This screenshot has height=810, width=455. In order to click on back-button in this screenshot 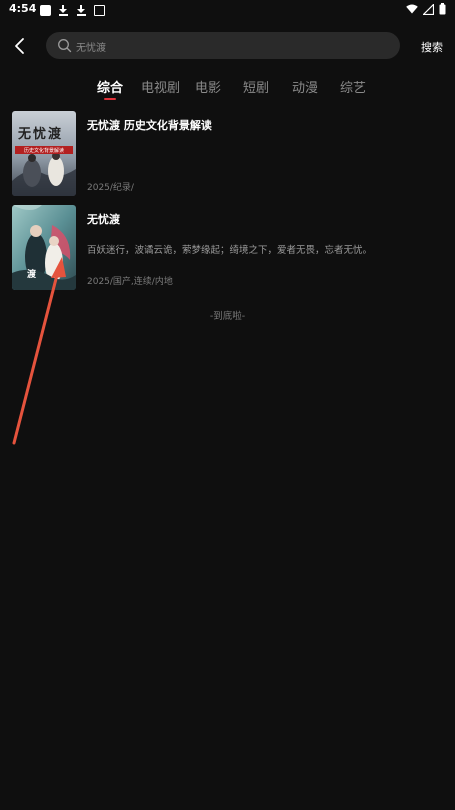, I will do `click(20, 46)`.